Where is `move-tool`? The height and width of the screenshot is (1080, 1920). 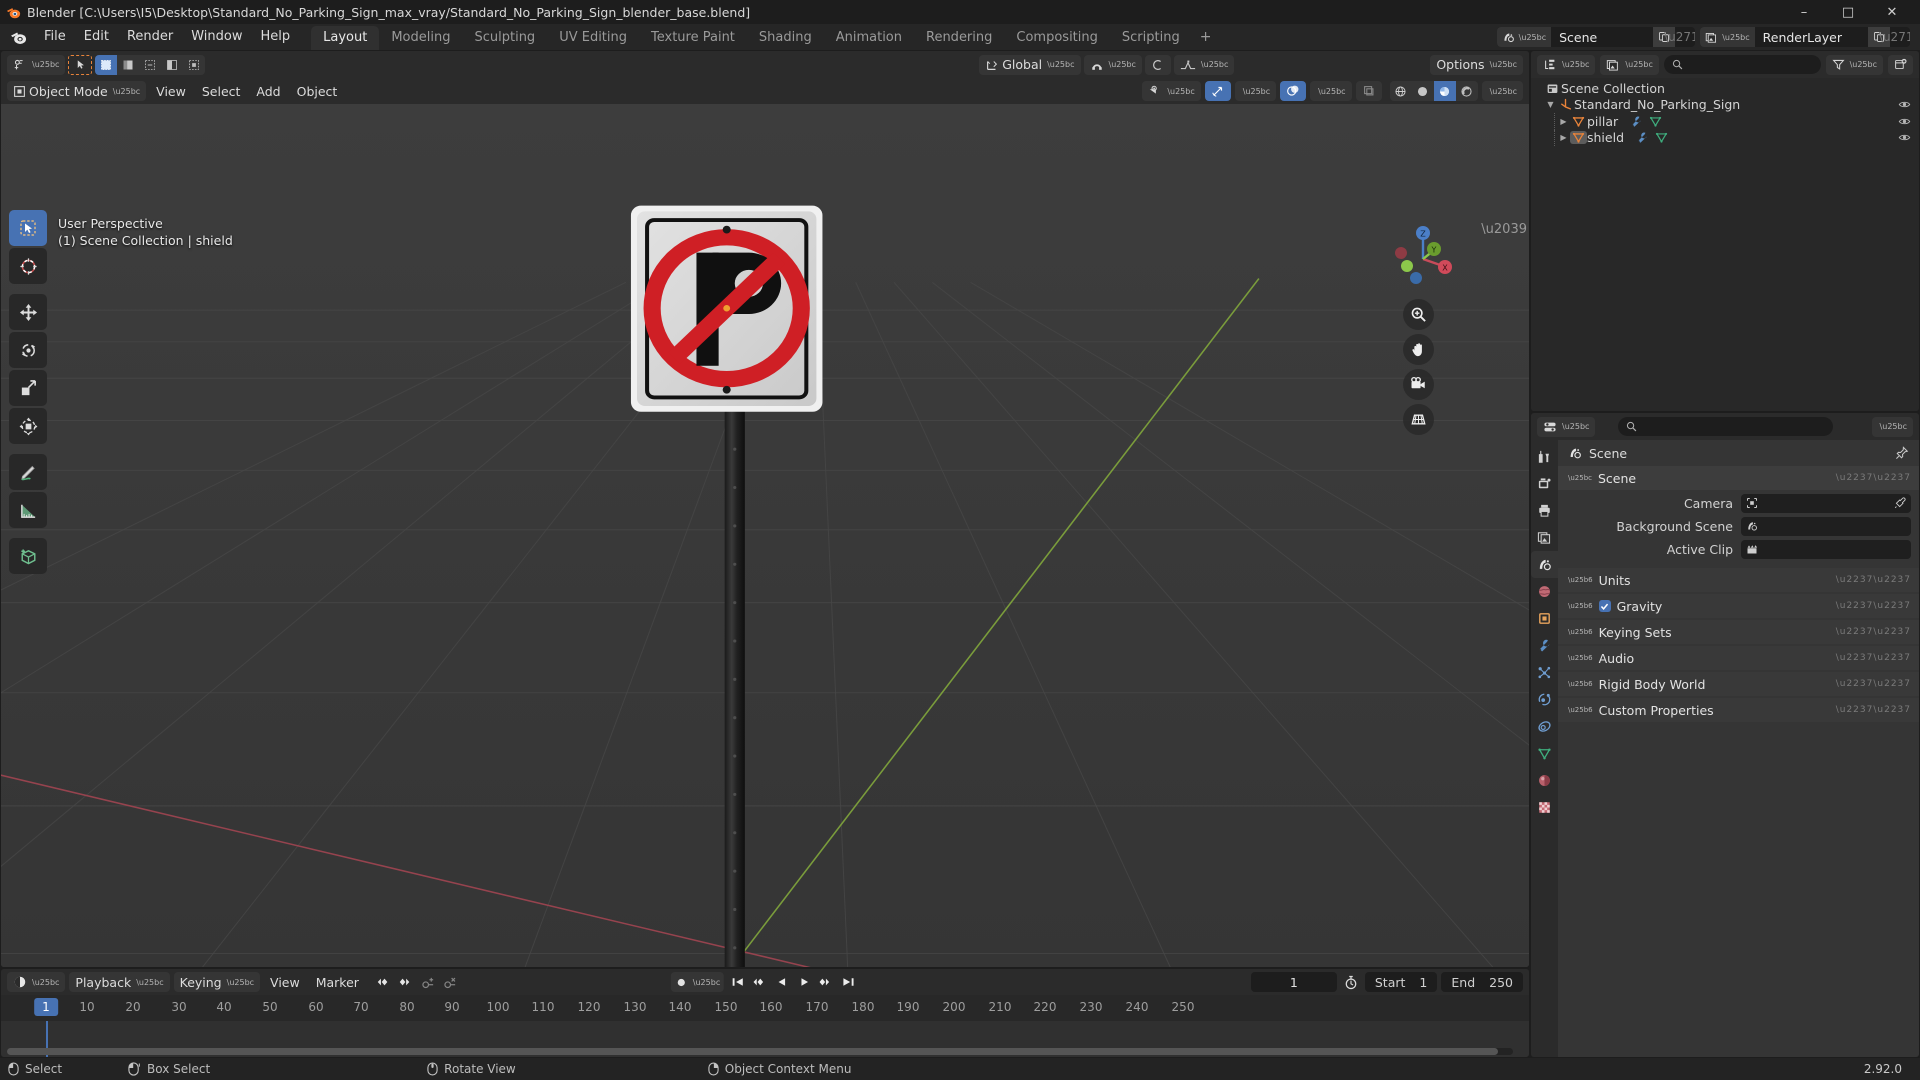
move-tool is located at coordinates (28, 312).